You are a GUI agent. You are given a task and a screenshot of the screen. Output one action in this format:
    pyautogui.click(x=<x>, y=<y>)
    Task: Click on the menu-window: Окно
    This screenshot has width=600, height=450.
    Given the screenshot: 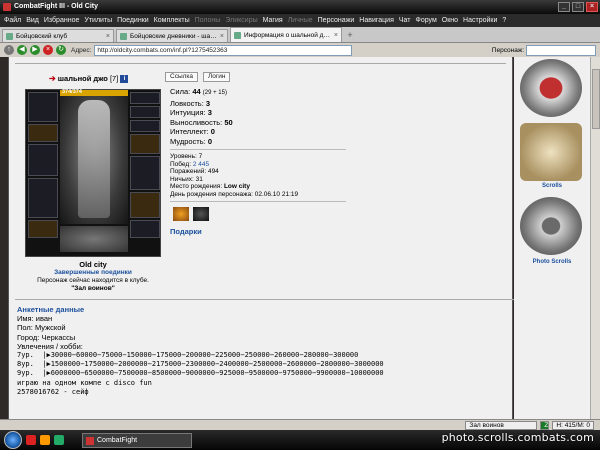 What is the action you would take?
    pyautogui.click(x=450, y=20)
    